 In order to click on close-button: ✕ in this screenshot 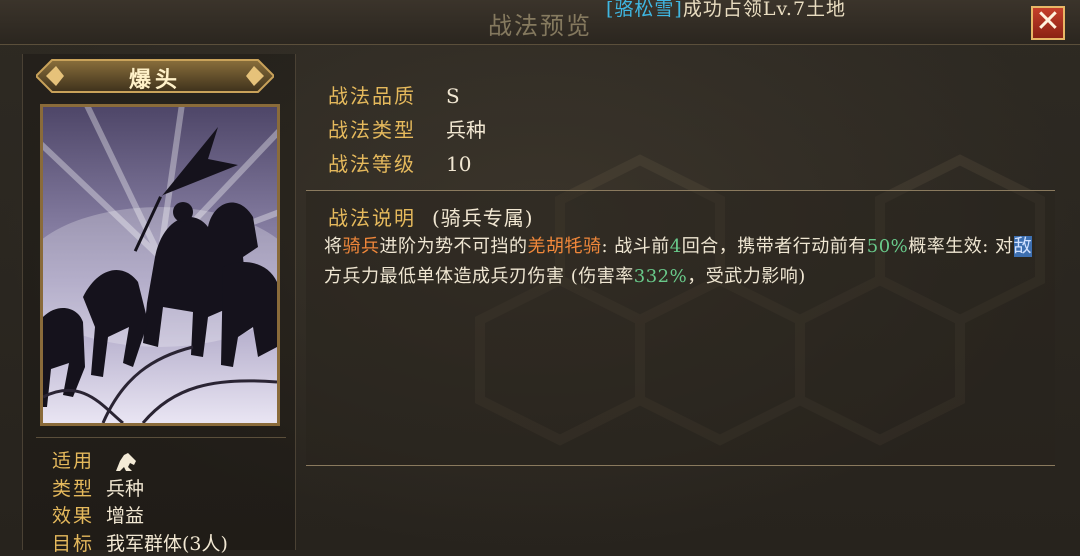, I will do `click(1048, 23)`.